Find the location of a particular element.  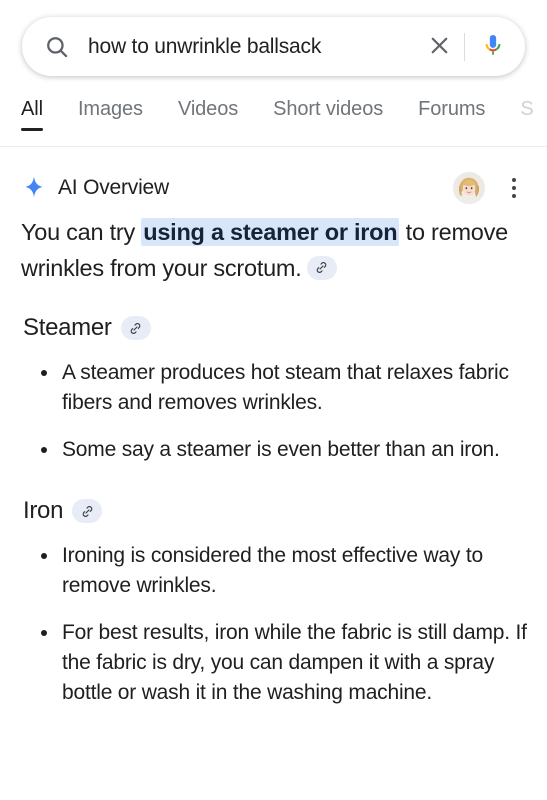

search-tabs: All Images Videos Short videos Forums S is located at coordinates (273, 121).